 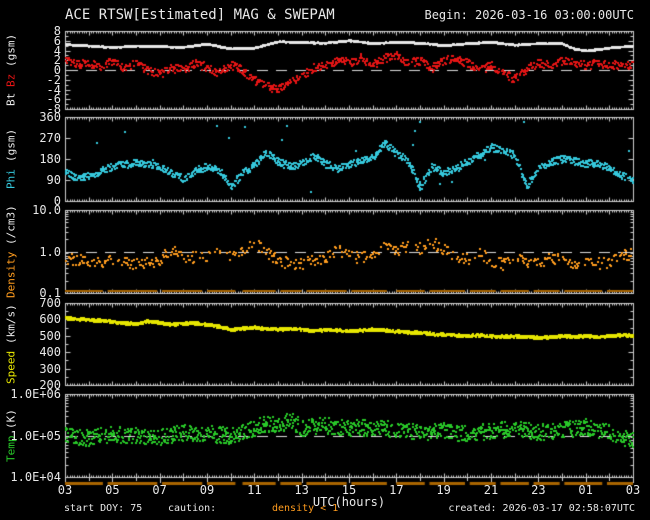 What do you see at coordinates (200, 15) in the screenshot?
I see `plot-title: ACE RTSW[Estimated] MAG & SWEPAM` at bounding box center [200, 15].